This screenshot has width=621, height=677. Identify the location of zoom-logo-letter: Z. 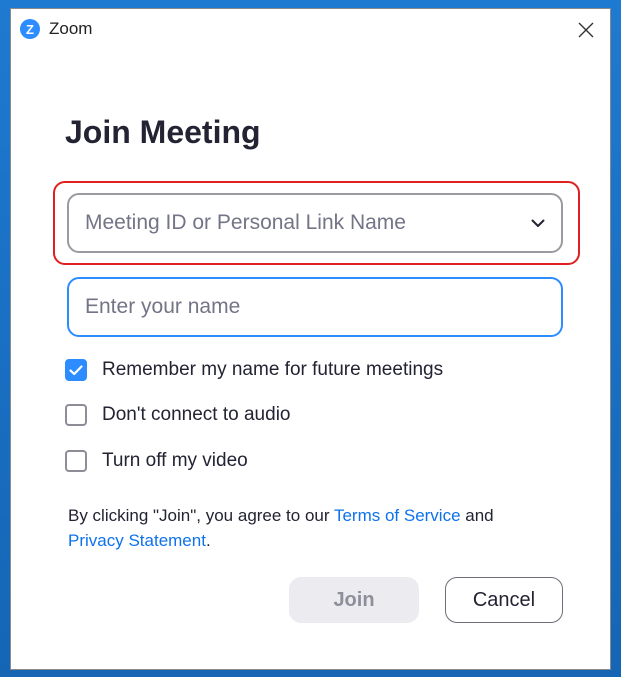
(30, 29).